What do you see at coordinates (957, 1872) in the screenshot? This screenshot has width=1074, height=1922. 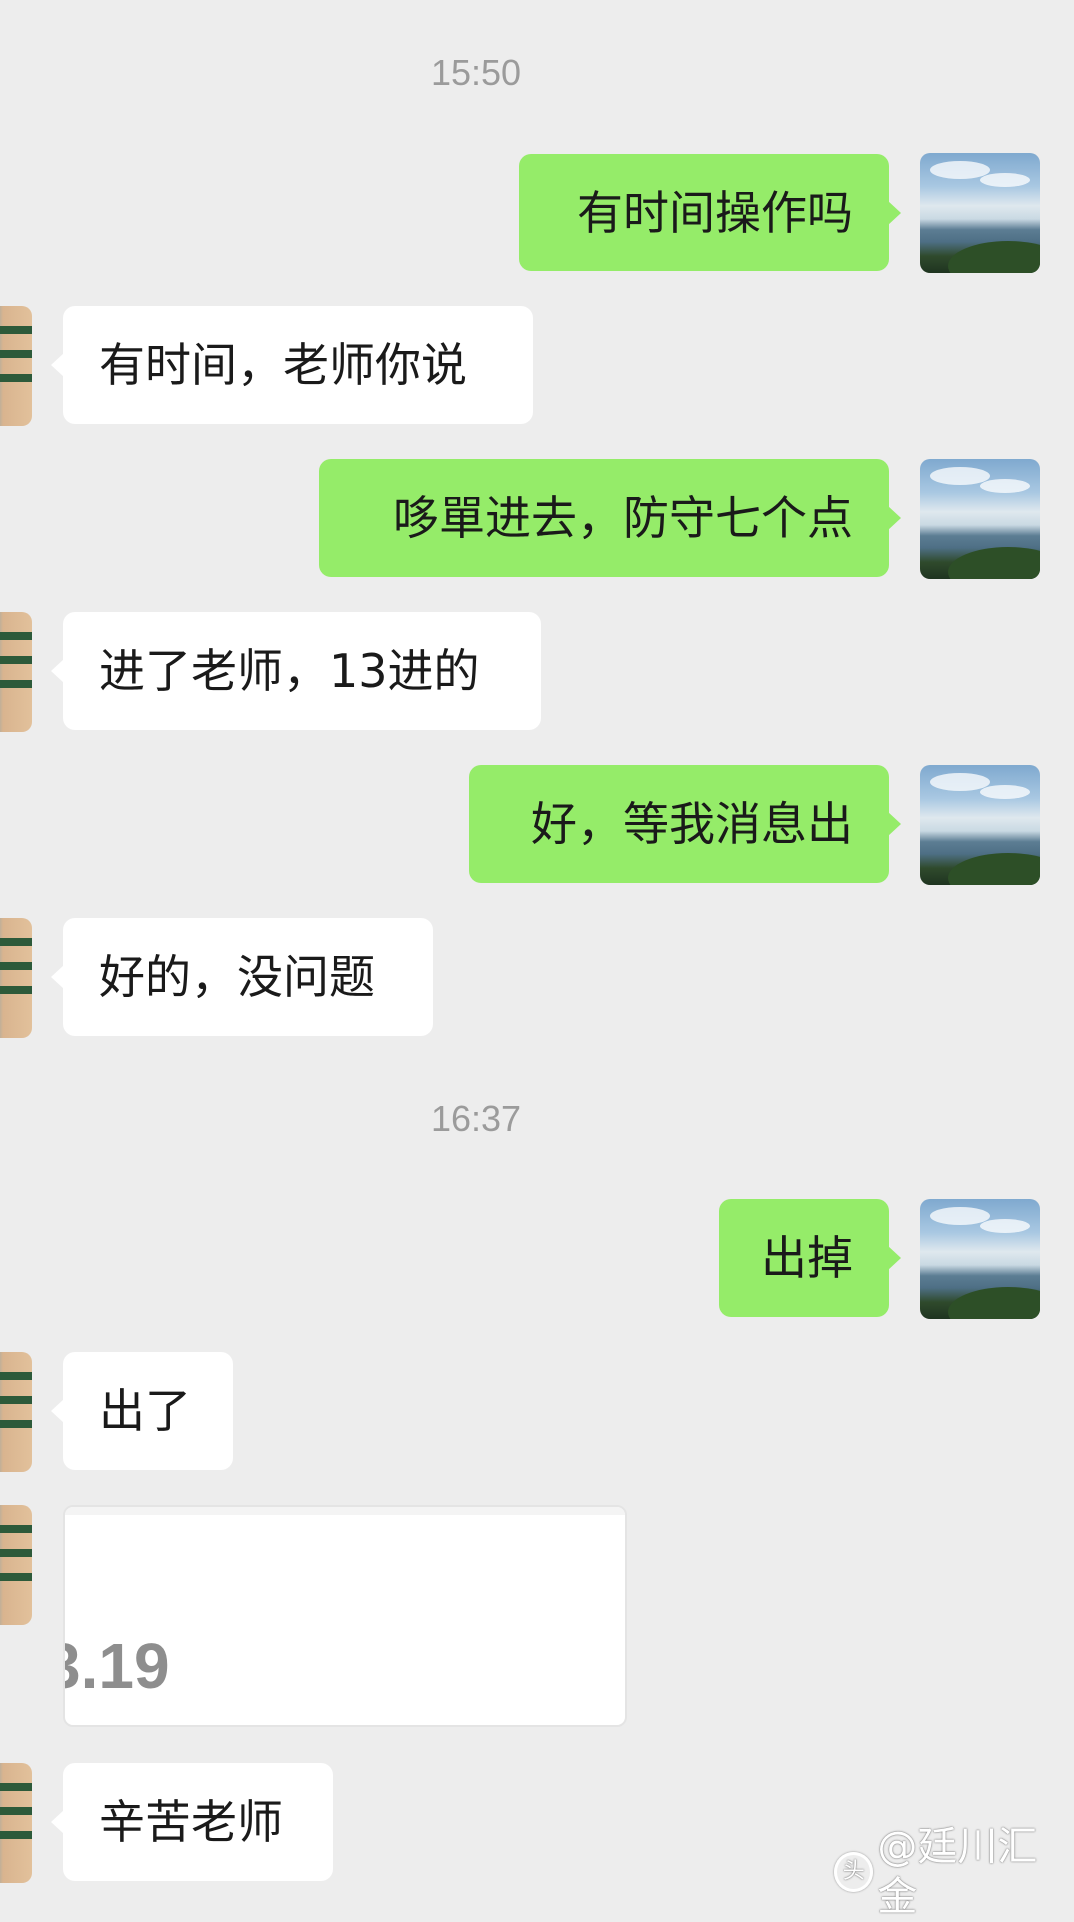 I see `watermark-text: @廷川汇金` at bounding box center [957, 1872].